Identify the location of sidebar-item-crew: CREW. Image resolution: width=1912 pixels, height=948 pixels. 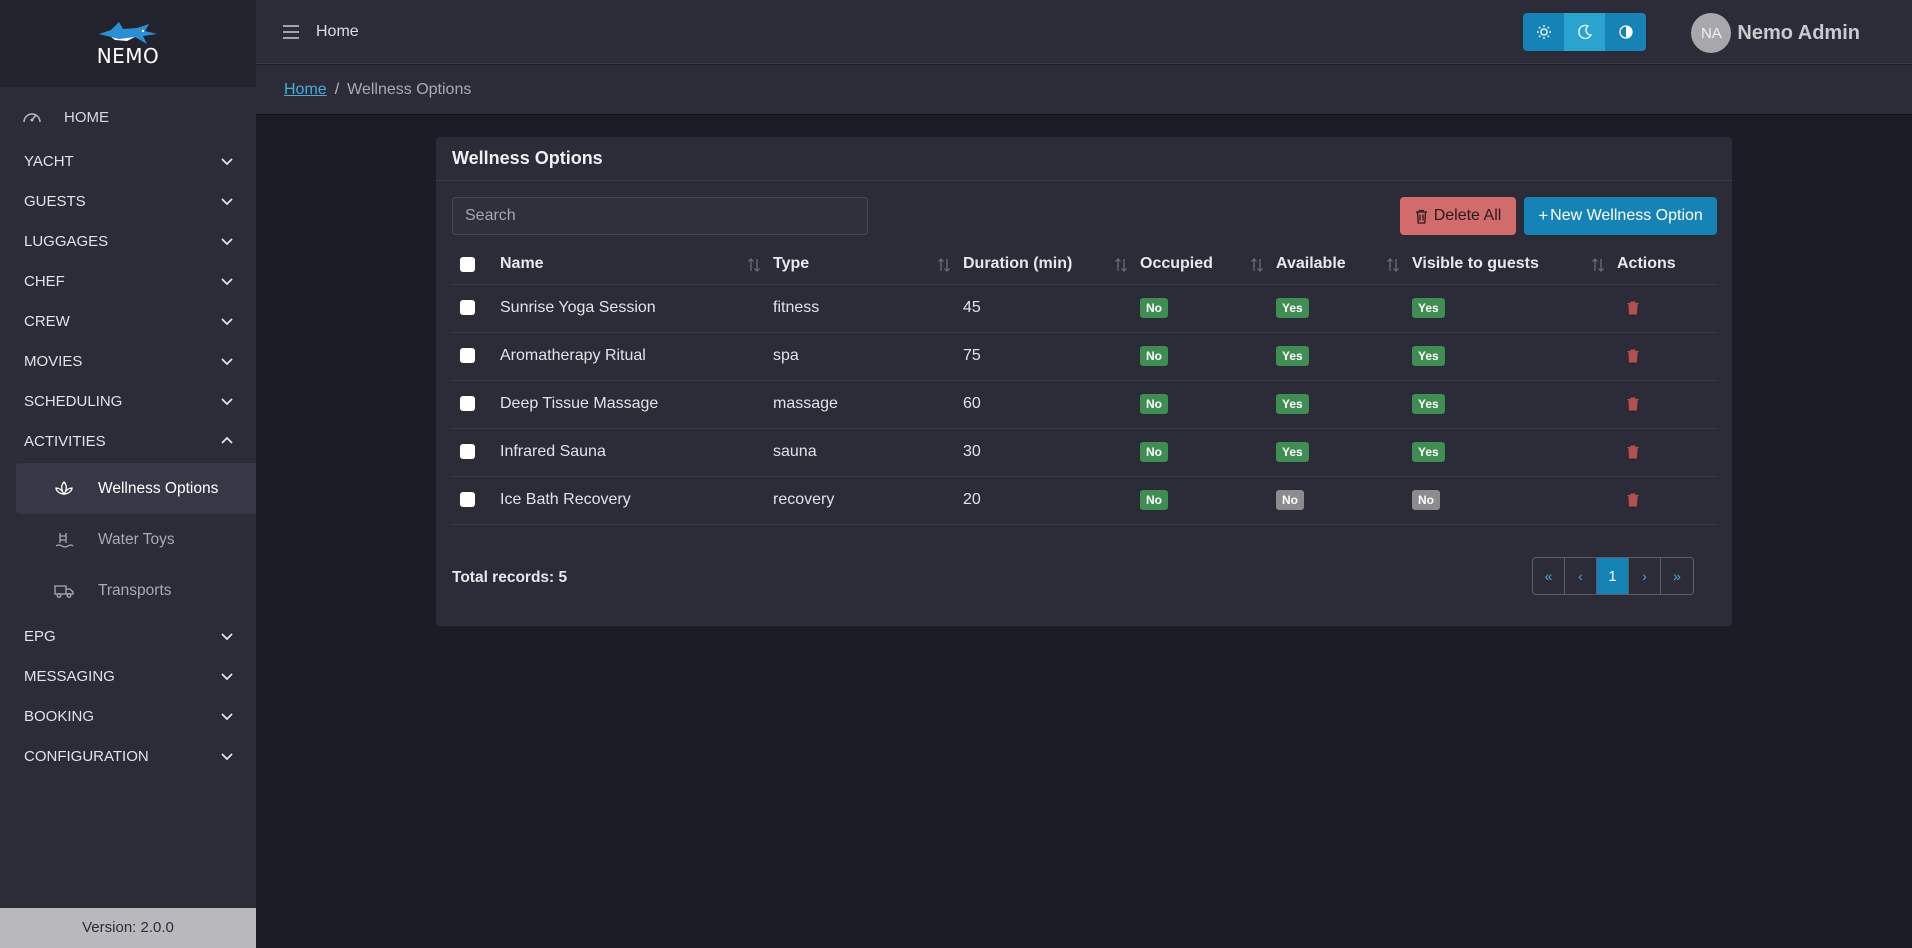
(128, 321).